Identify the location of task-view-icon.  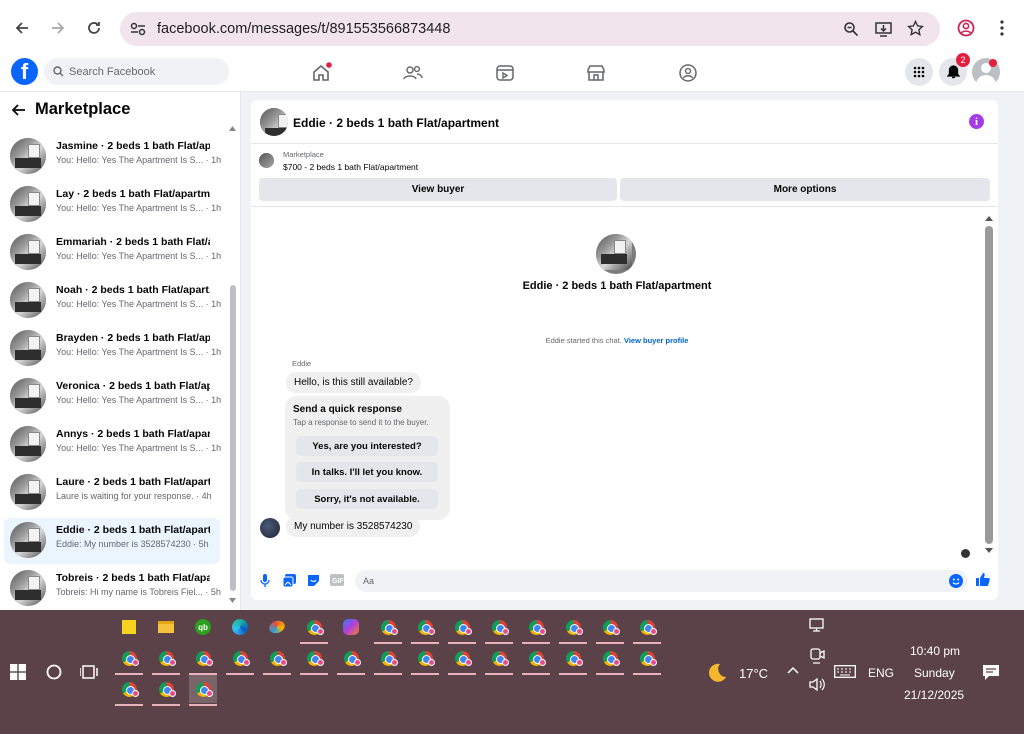
(89, 672).